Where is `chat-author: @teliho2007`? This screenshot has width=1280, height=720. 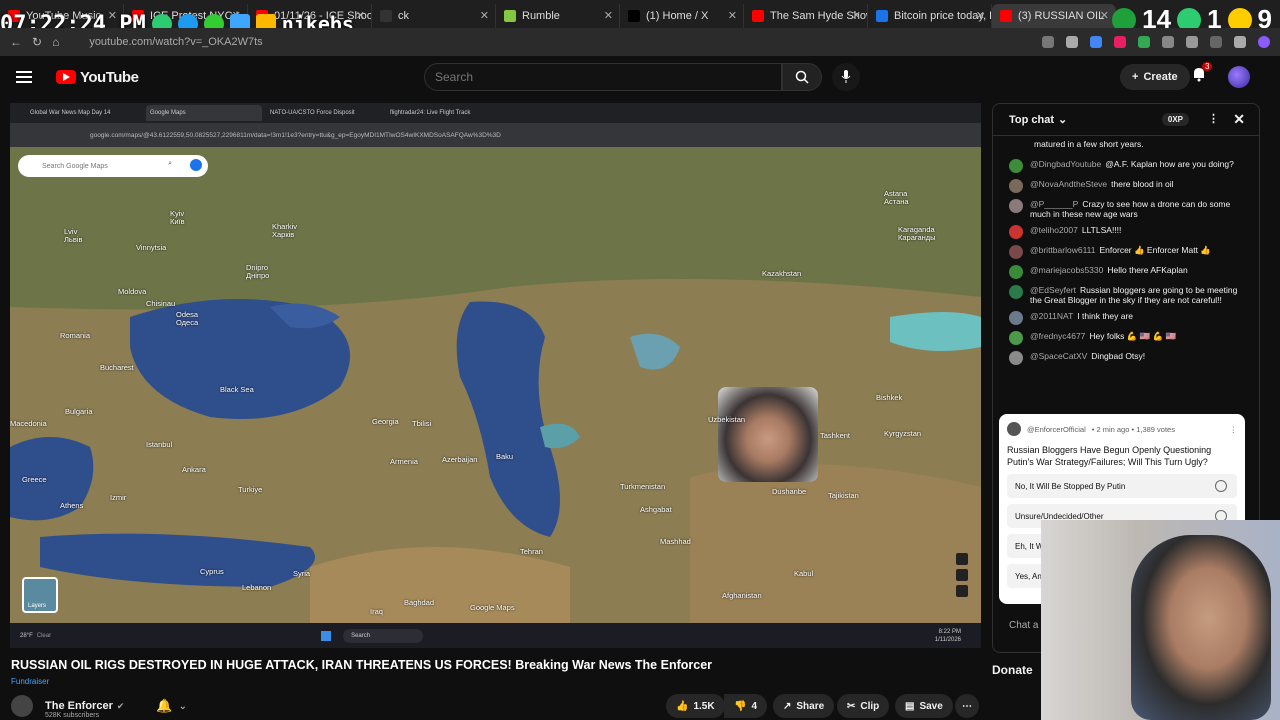 chat-author: @teliho2007 is located at coordinates (1054, 230).